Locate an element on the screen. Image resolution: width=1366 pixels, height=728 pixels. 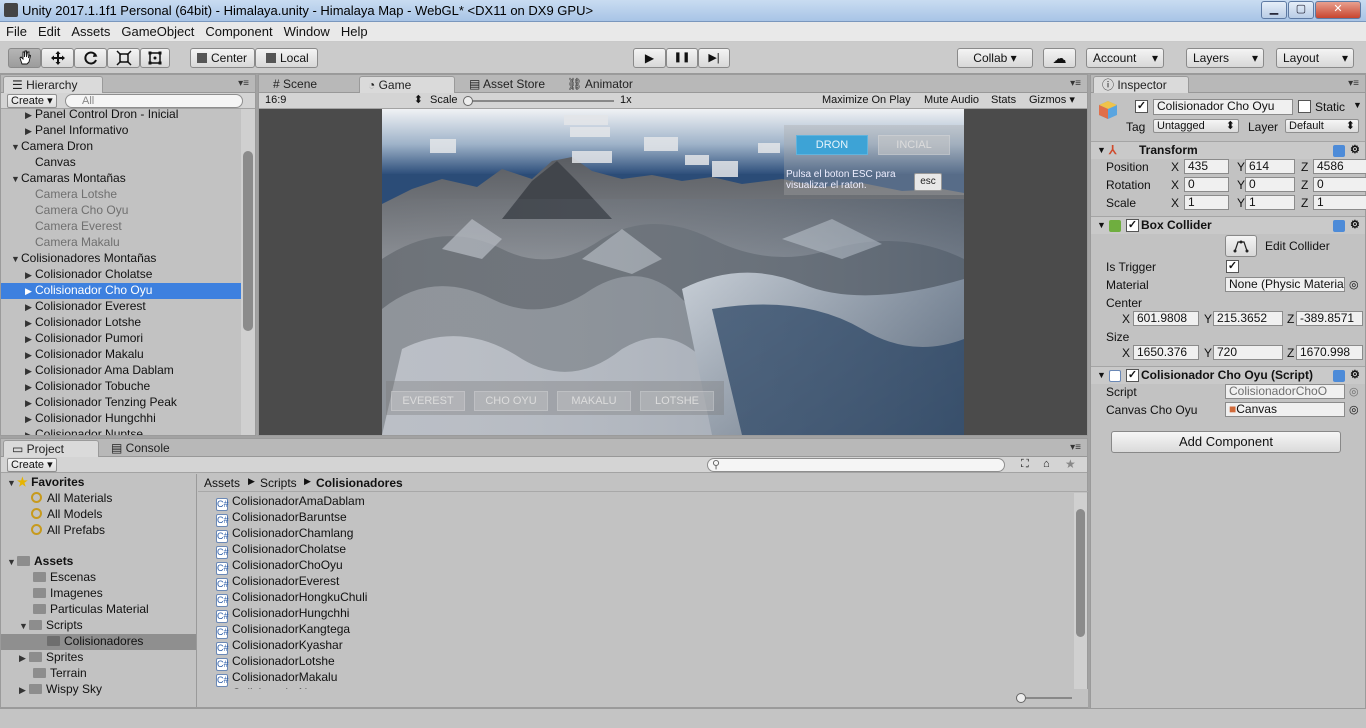
tab-inspector: ⓘ Inspector is located at coordinates (1141, 84).